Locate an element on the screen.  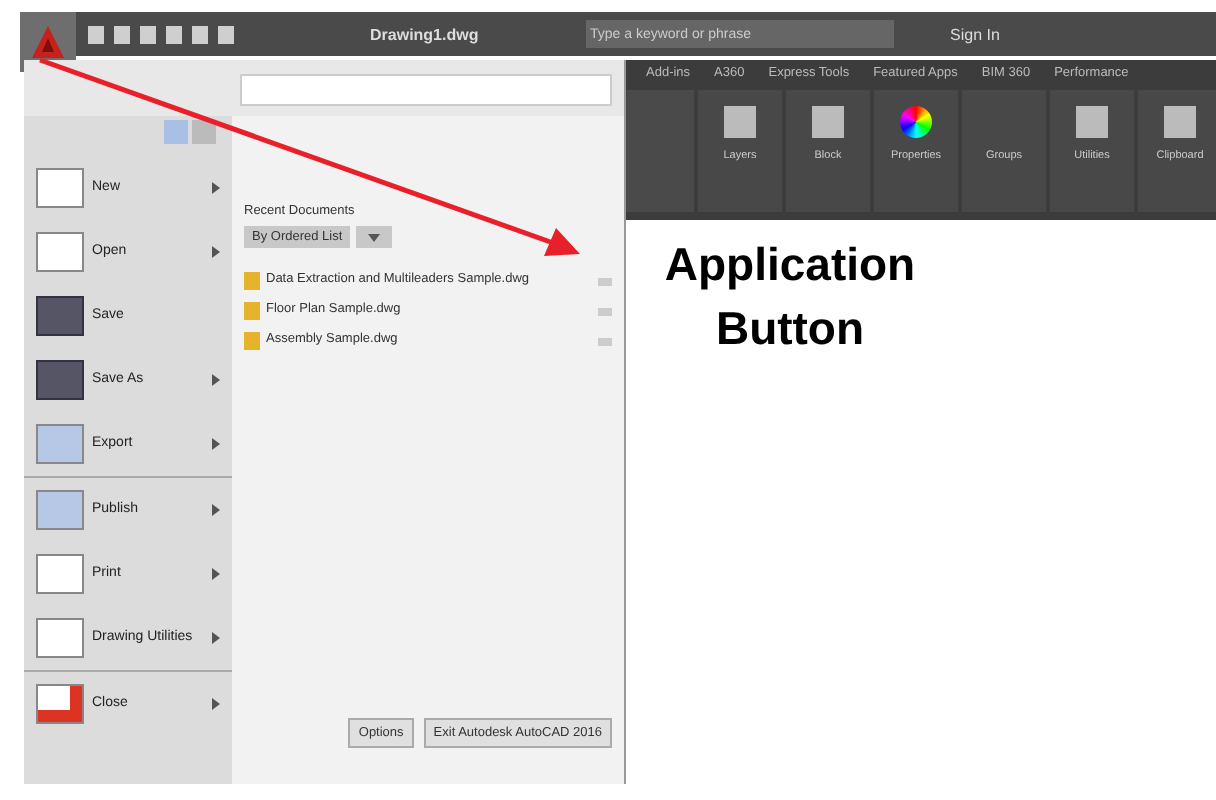
view-dropdown is located at coordinates (374, 237).